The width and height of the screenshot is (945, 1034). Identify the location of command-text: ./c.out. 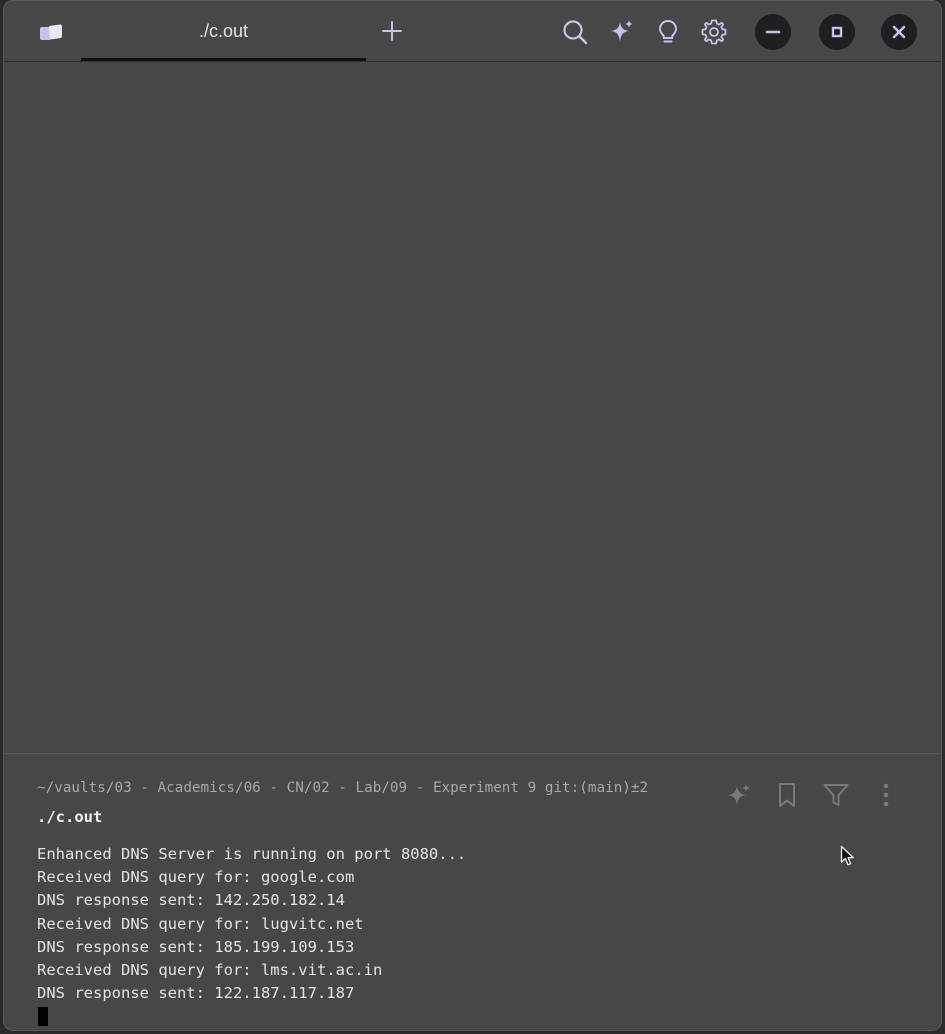
(70, 817).